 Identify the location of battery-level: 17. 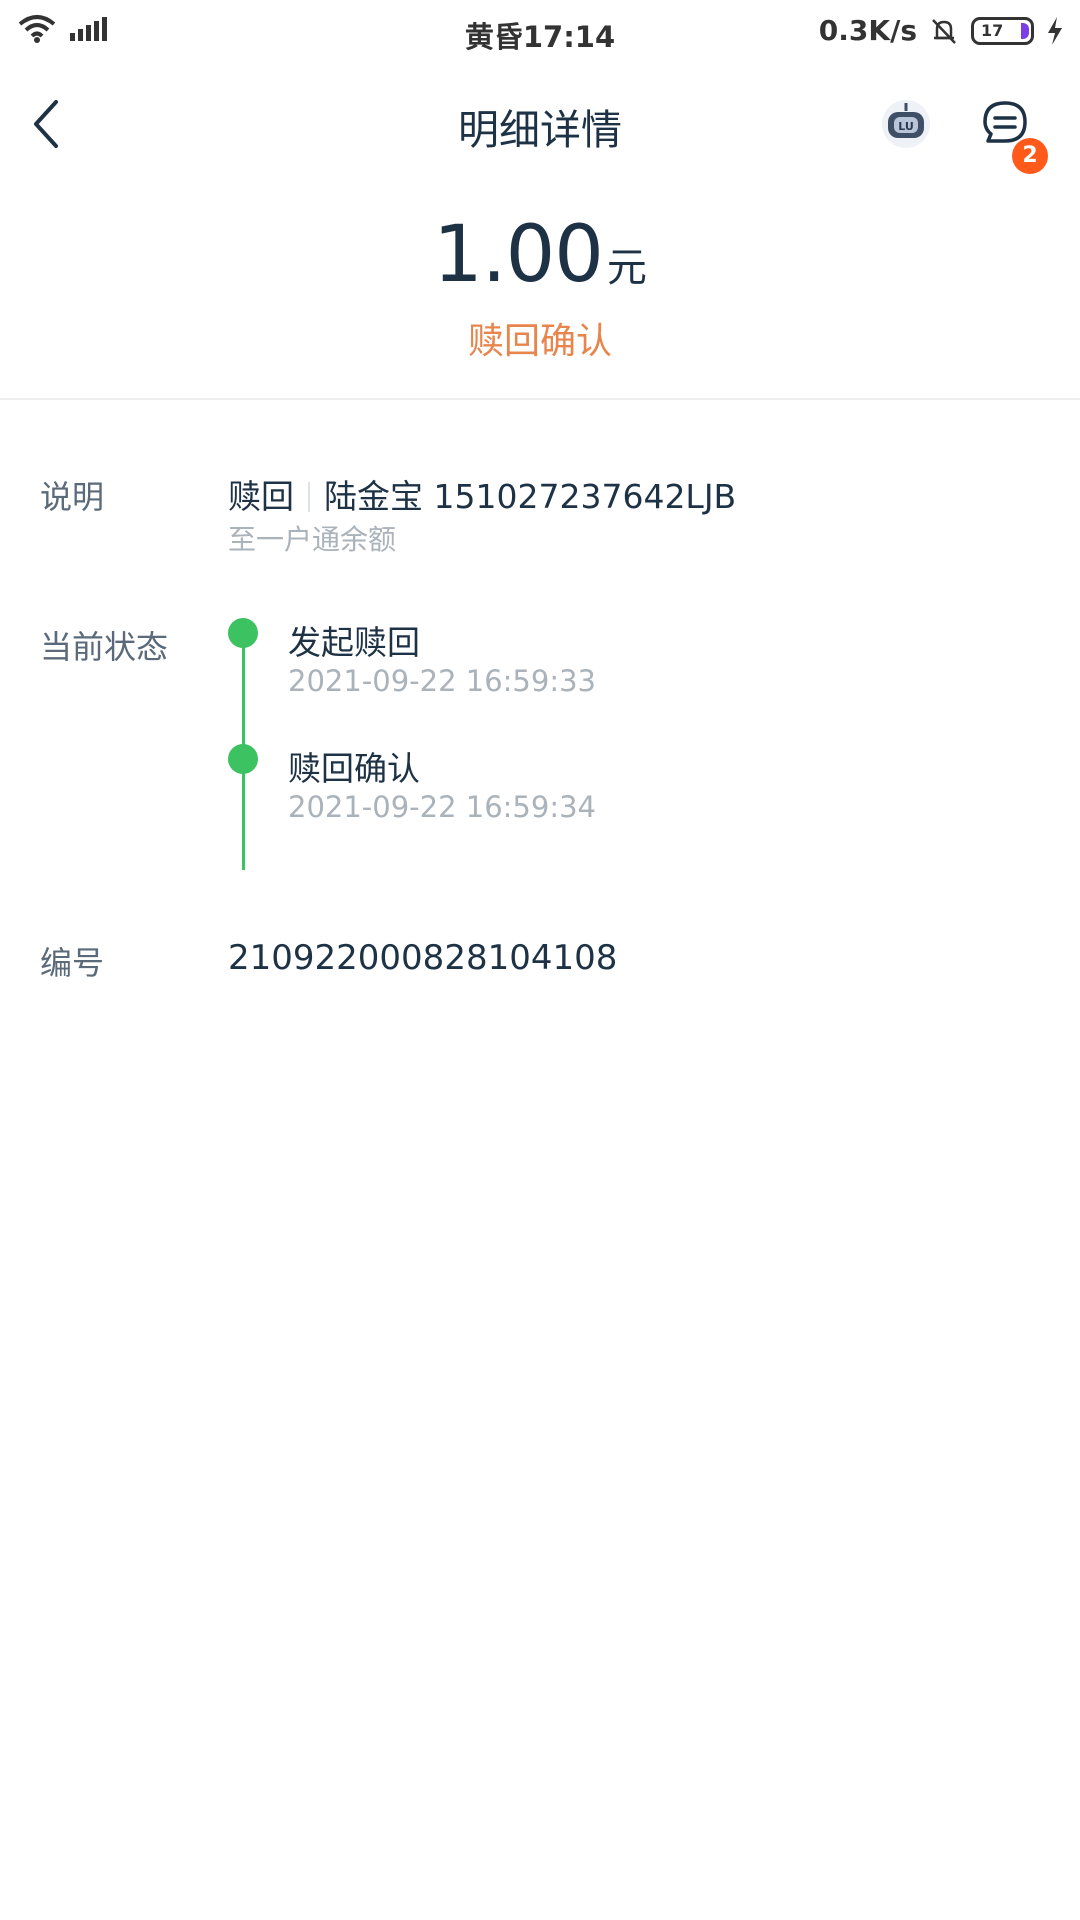
(992, 30).